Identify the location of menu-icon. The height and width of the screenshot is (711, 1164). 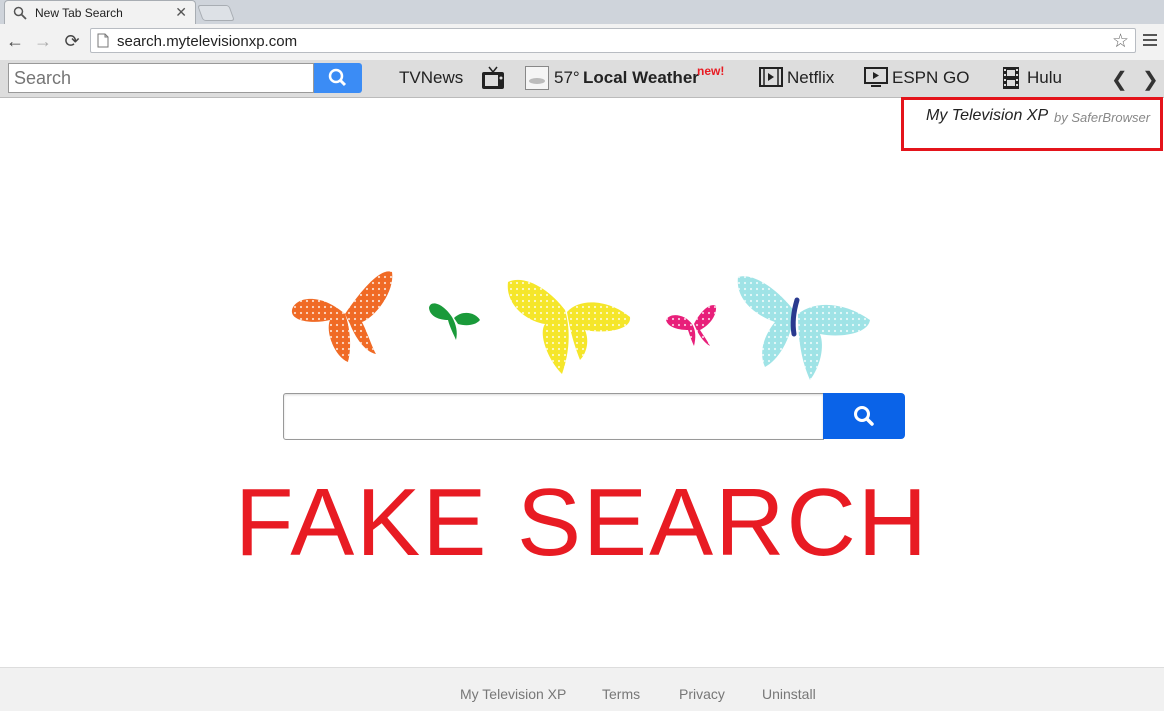
(1151, 40).